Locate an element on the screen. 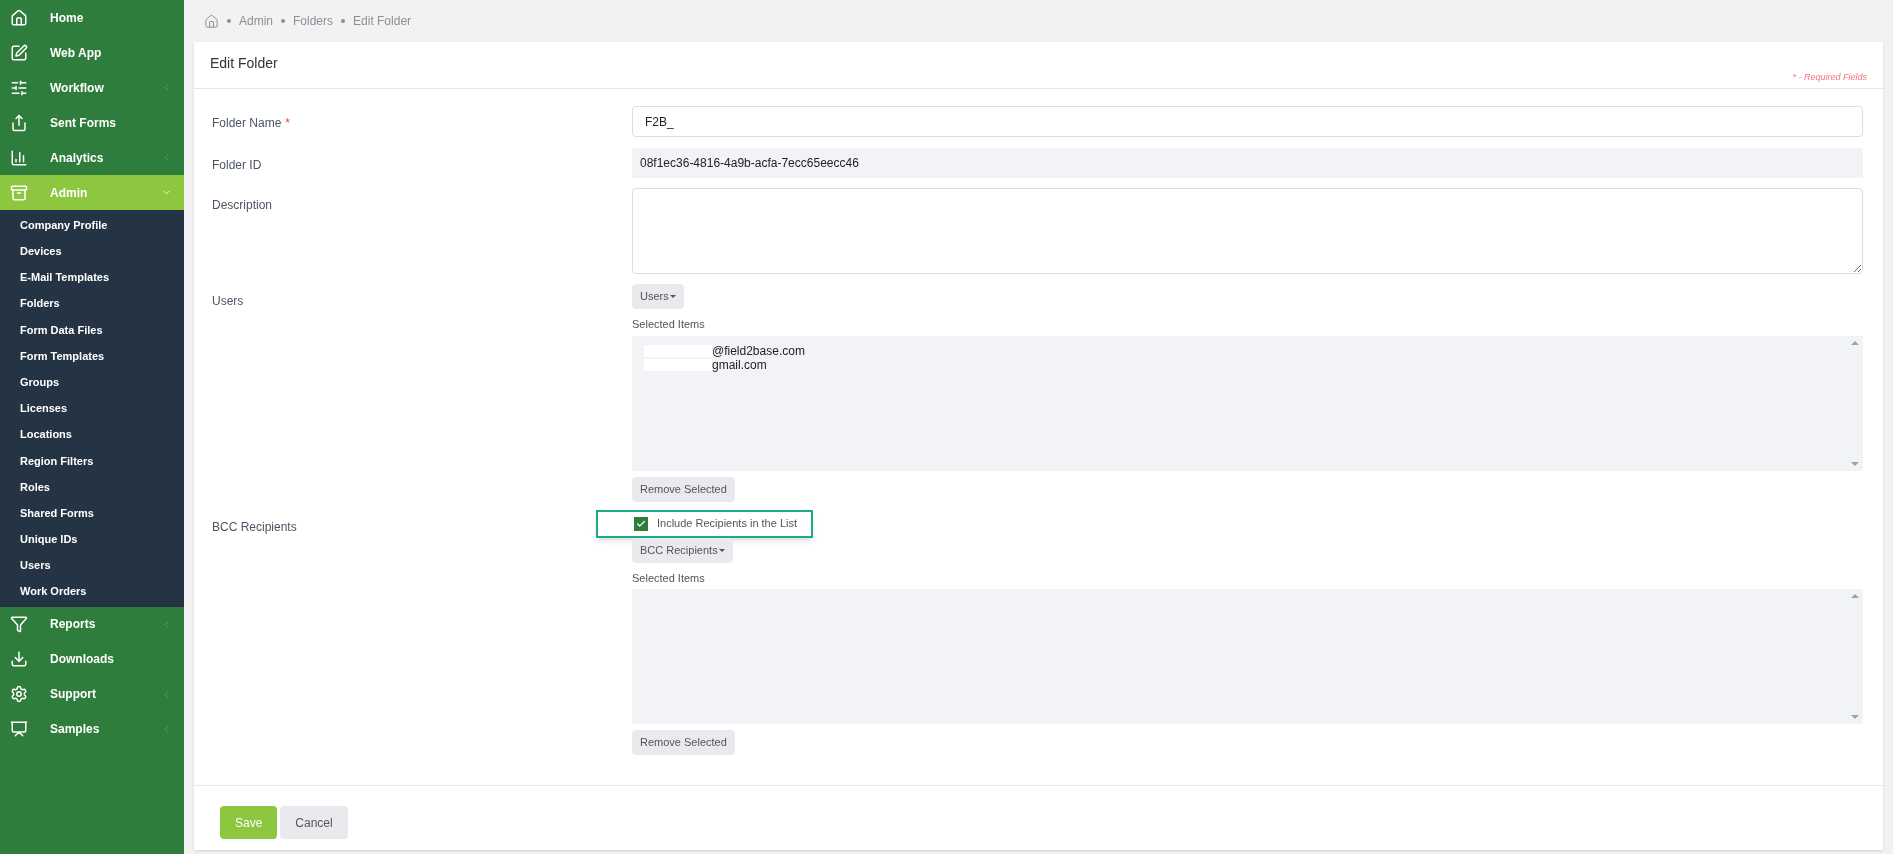 The width and height of the screenshot is (1893, 854). submenu-item: Unique IDs is located at coordinates (92, 539).